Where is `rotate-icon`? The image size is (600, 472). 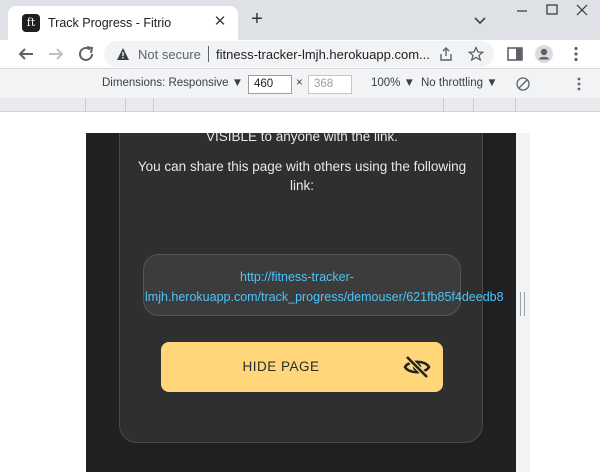 rotate-icon is located at coordinates (523, 84).